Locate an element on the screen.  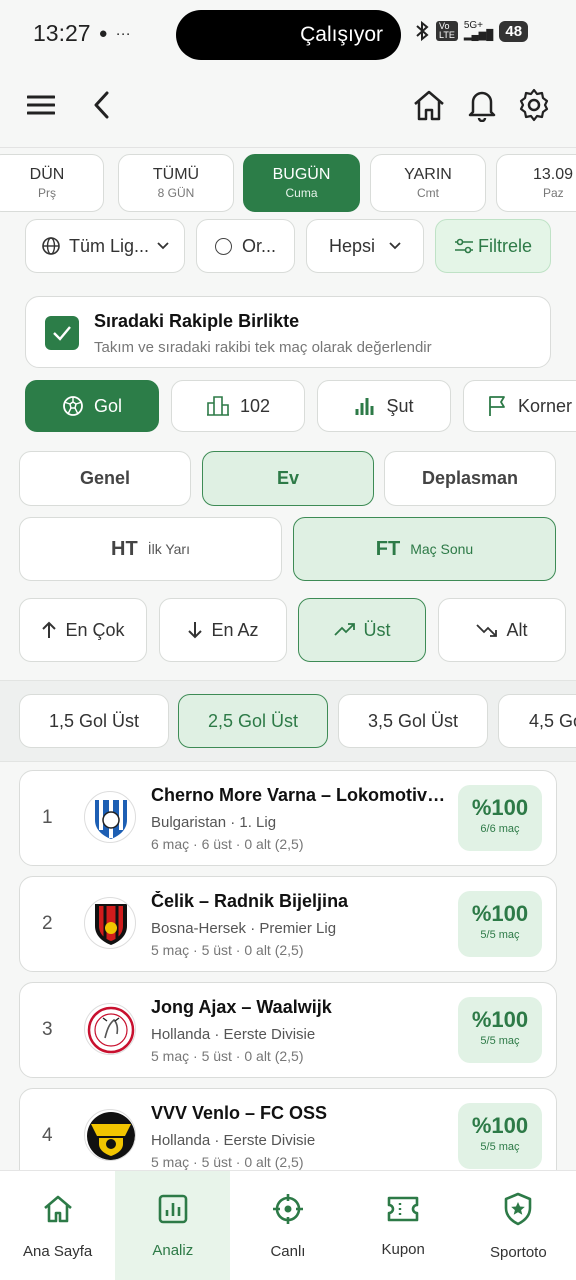
stat-tab-shot: Şut is located at coordinates (384, 406).